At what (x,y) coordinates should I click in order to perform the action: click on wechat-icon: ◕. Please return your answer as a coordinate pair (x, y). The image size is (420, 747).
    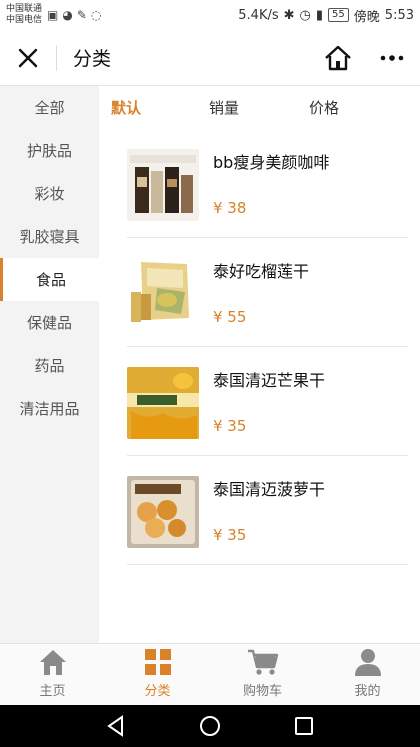
    Looking at the image, I should click on (67, 15).